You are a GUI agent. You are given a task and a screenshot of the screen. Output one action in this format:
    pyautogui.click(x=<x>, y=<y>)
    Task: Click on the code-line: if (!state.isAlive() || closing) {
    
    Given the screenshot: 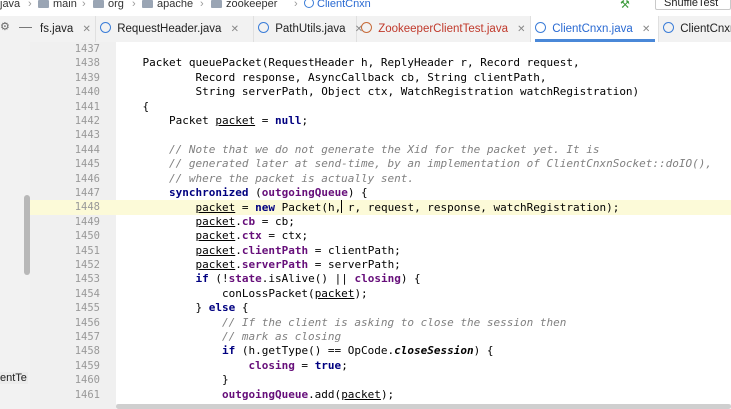 What is the action you would take?
    pyautogui.click(x=423, y=279)
    